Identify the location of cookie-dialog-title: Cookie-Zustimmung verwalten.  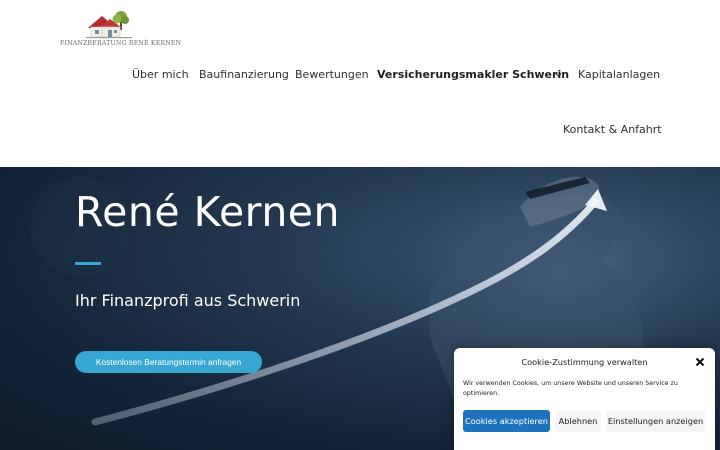
(584, 362).